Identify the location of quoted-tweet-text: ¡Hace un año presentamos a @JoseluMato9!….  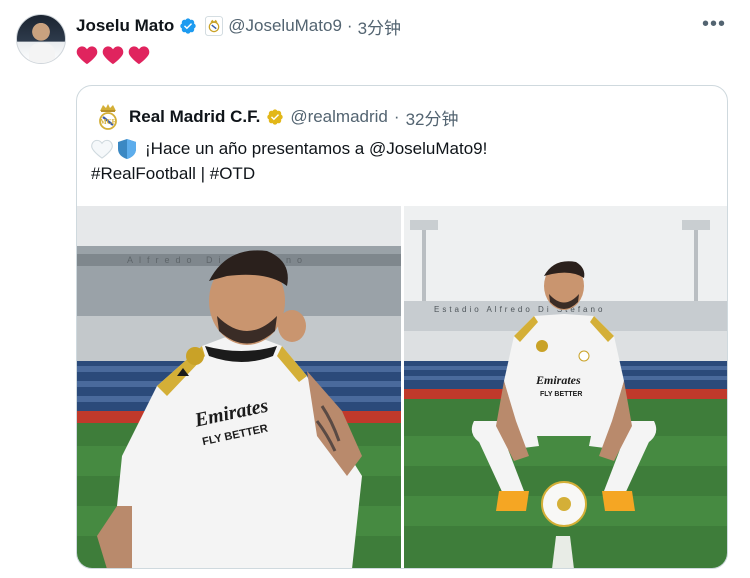
(289, 161).